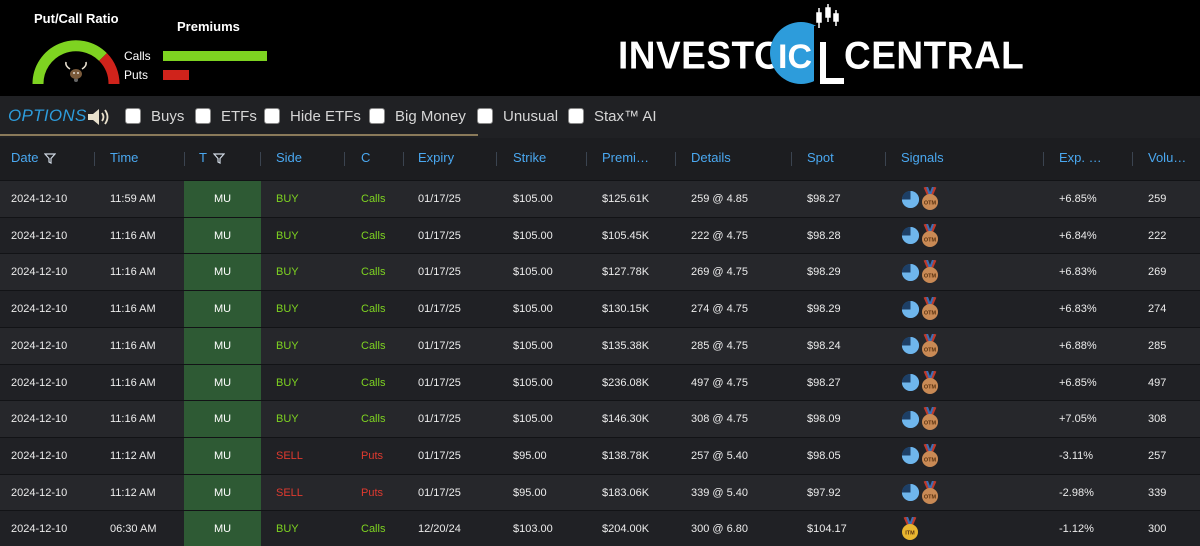 This screenshot has height=546, width=1200. Describe the element at coordinates (720, 345) in the screenshot. I see `cell-details: 285 @ 4.75` at that location.